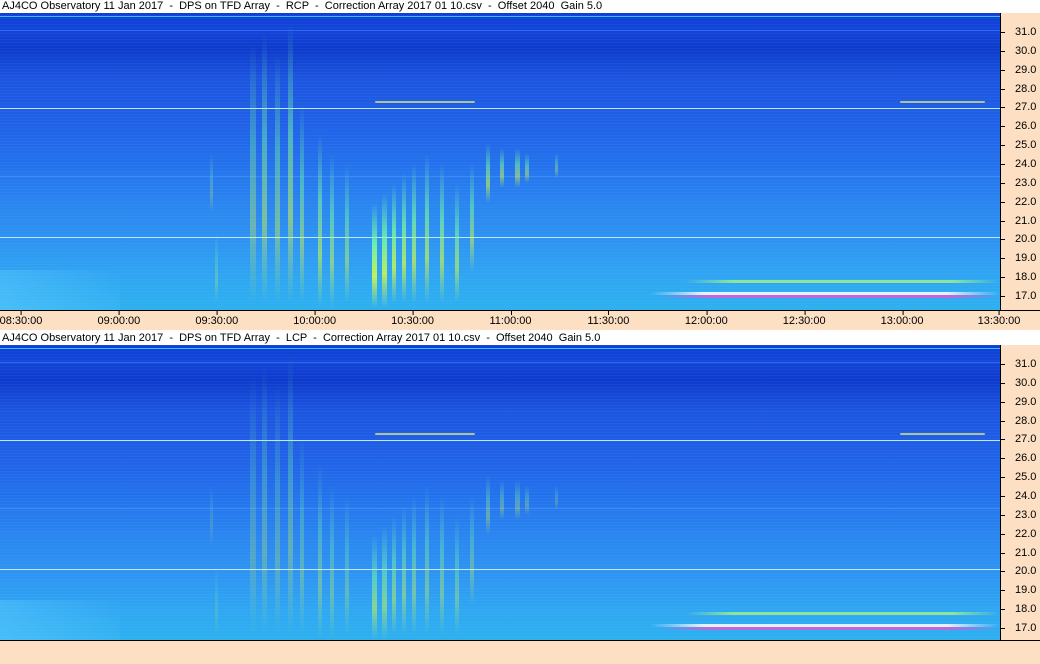 The height and width of the screenshot is (664, 1040). I want to click on time-tick-label: 10:30:00, so click(413, 319).